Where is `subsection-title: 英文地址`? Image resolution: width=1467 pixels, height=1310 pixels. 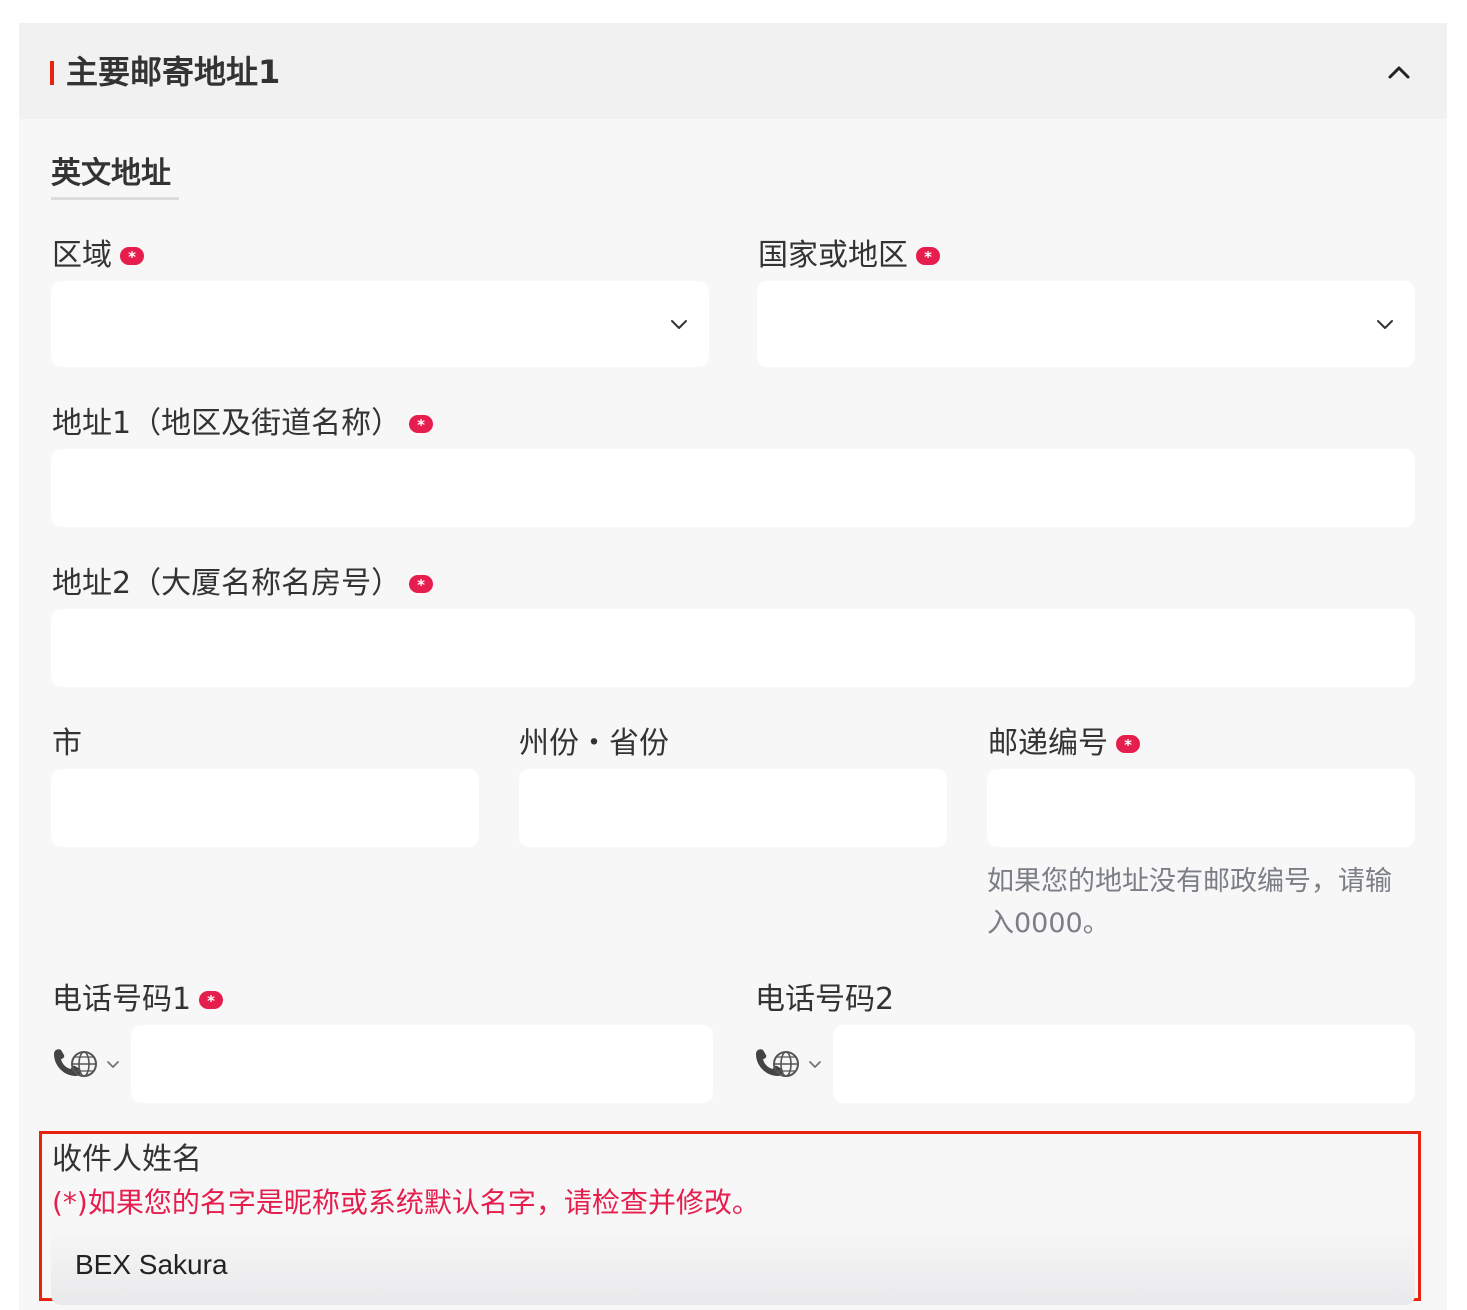 subsection-title: 英文地址 is located at coordinates (111, 173).